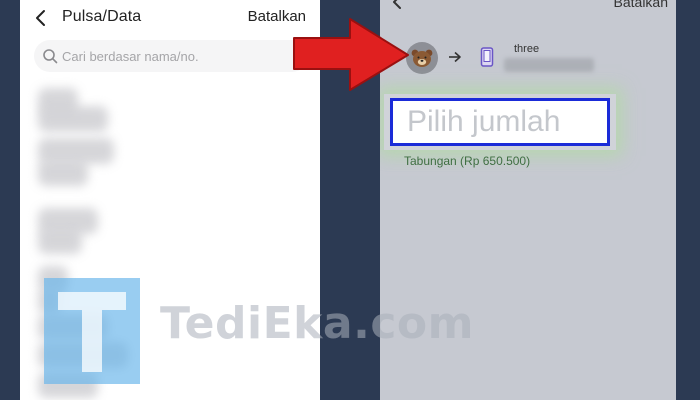 The width and height of the screenshot is (700, 400). I want to click on left-header: Pulsa/Data Batalkan, so click(170, 18).